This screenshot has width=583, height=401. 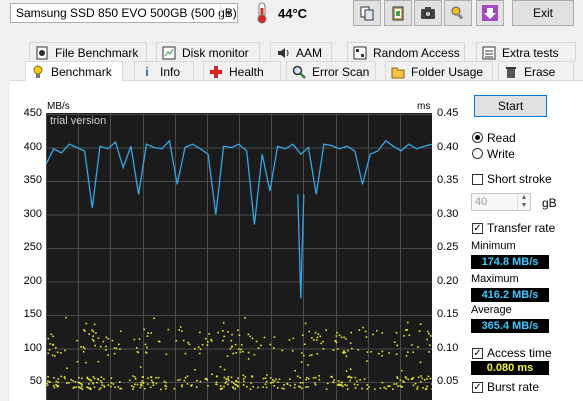 I want to click on y-tick-right: 0.20, so click(x=448, y=280).